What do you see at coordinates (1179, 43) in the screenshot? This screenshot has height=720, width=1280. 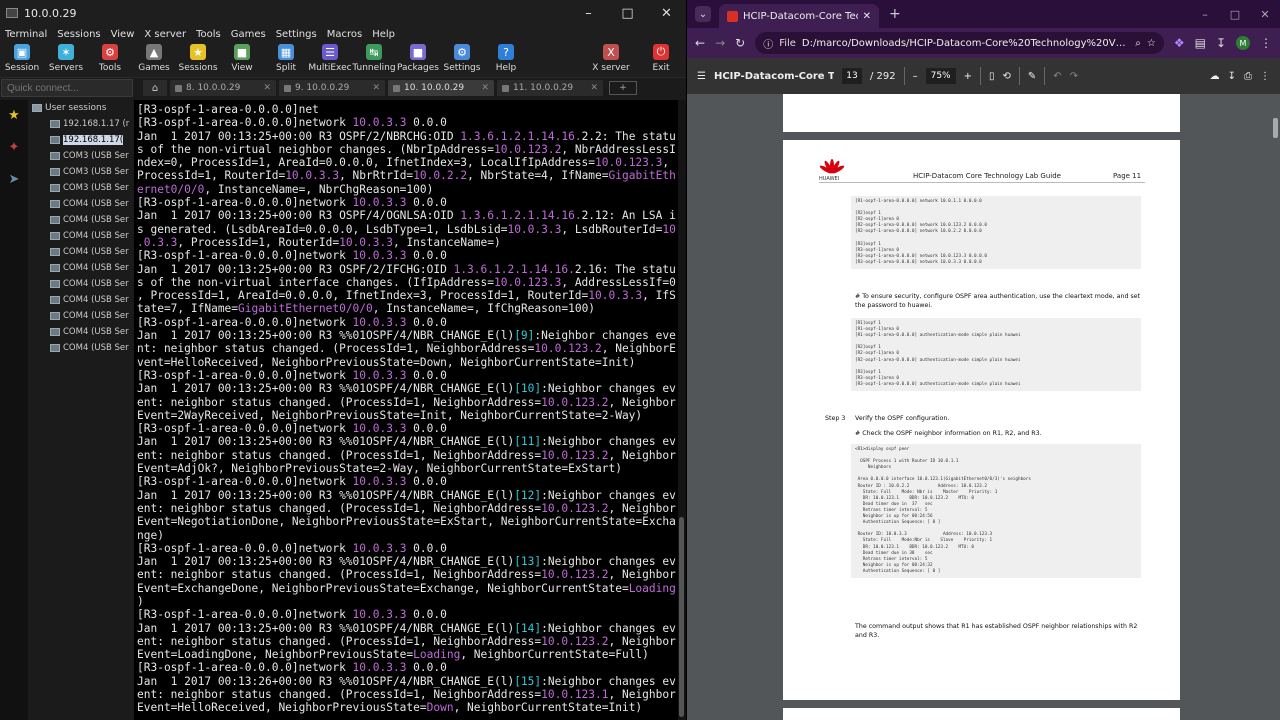 I see `extension-icon: ❖` at bounding box center [1179, 43].